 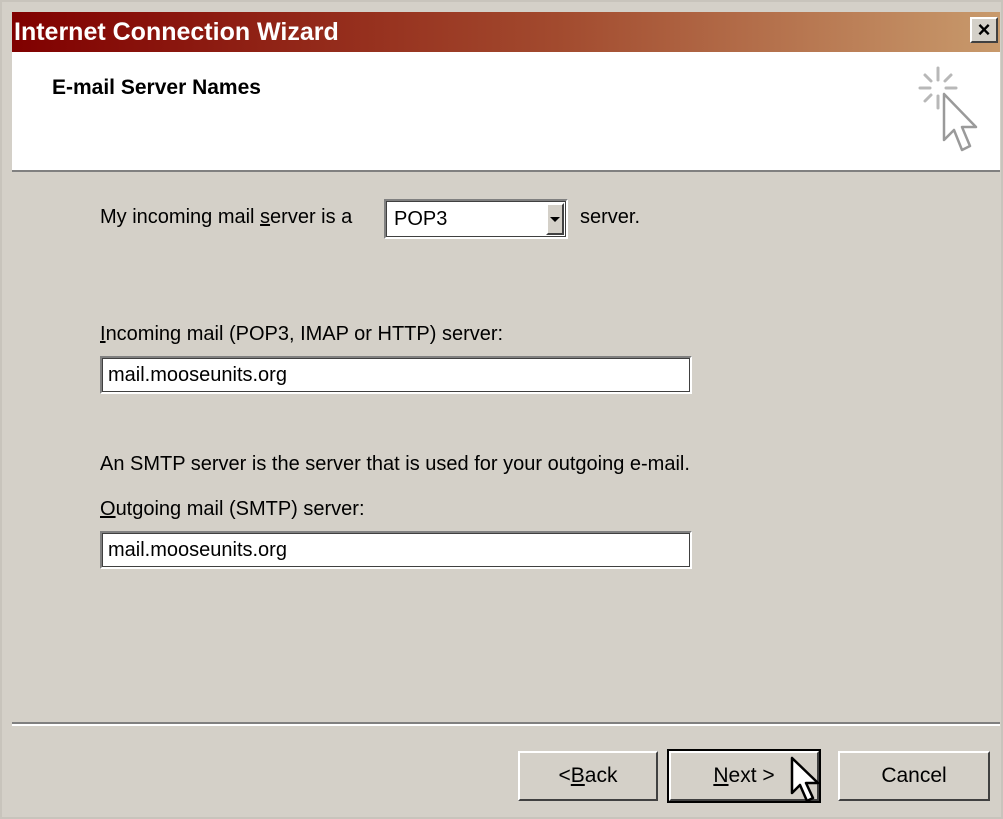 I want to click on incoming-server-input: mail.mooseunits.org, so click(x=396, y=375).